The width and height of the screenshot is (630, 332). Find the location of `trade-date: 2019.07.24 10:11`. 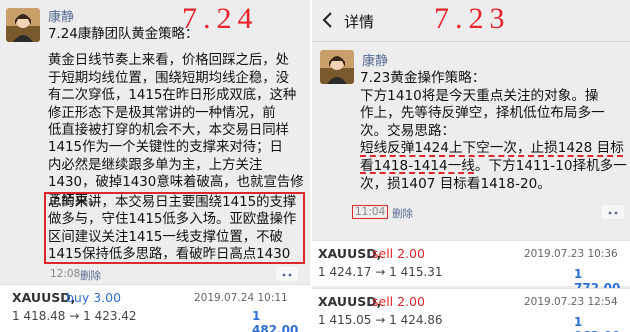

trade-date: 2019.07.24 10:11 is located at coordinates (241, 298).